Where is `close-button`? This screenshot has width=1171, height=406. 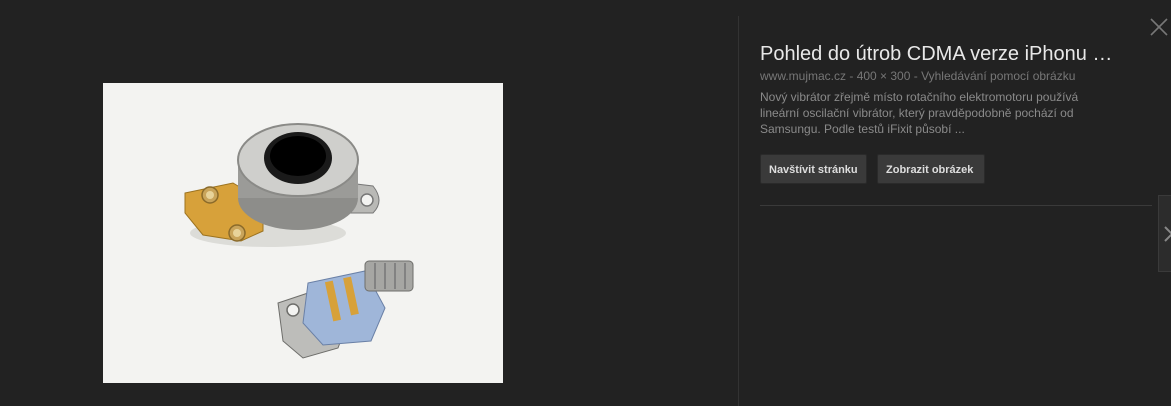 close-button is located at coordinates (1159, 27).